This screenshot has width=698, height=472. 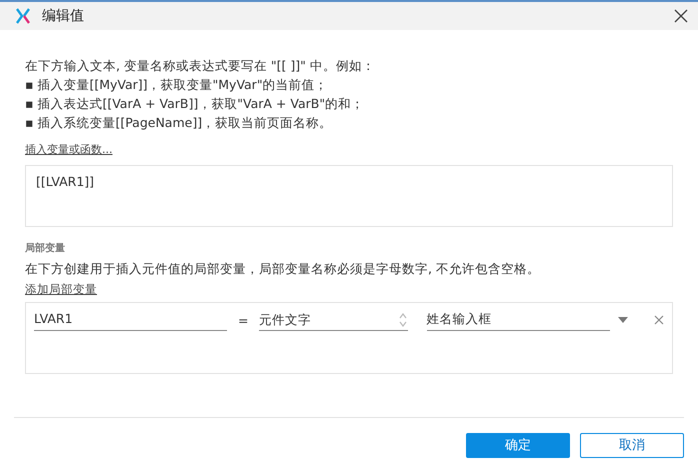 I want to click on delete-icon, so click(x=659, y=320).